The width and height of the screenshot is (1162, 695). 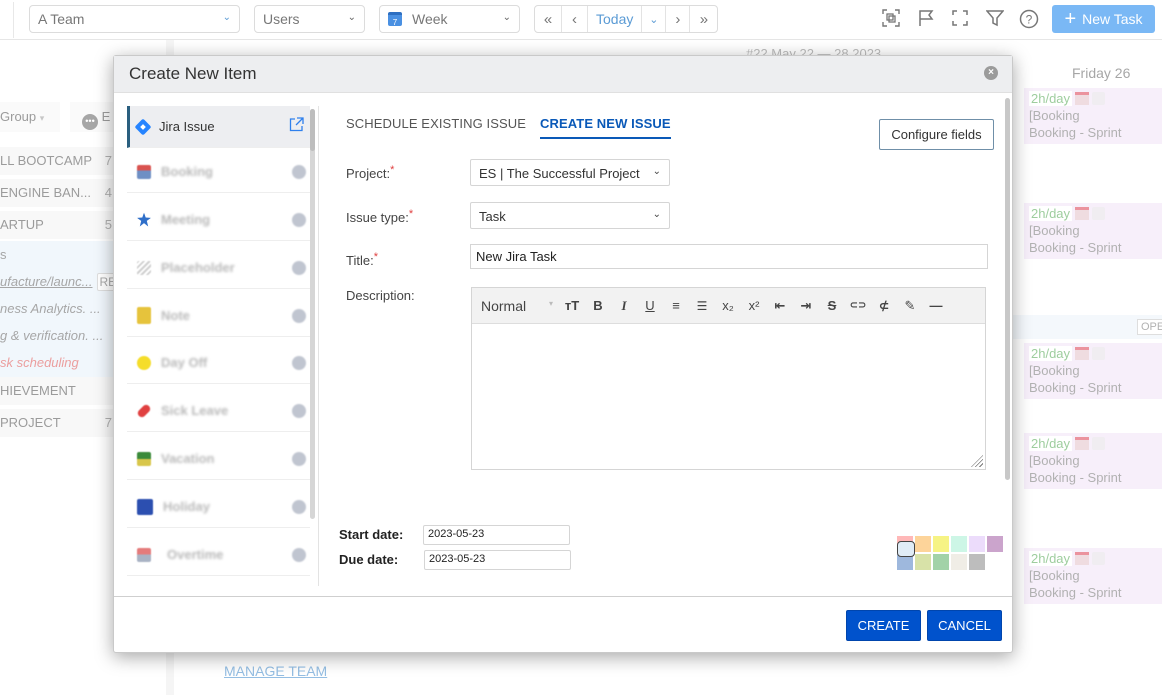 I want to click on configure-fields-button: Configure fields, so click(x=936, y=134).